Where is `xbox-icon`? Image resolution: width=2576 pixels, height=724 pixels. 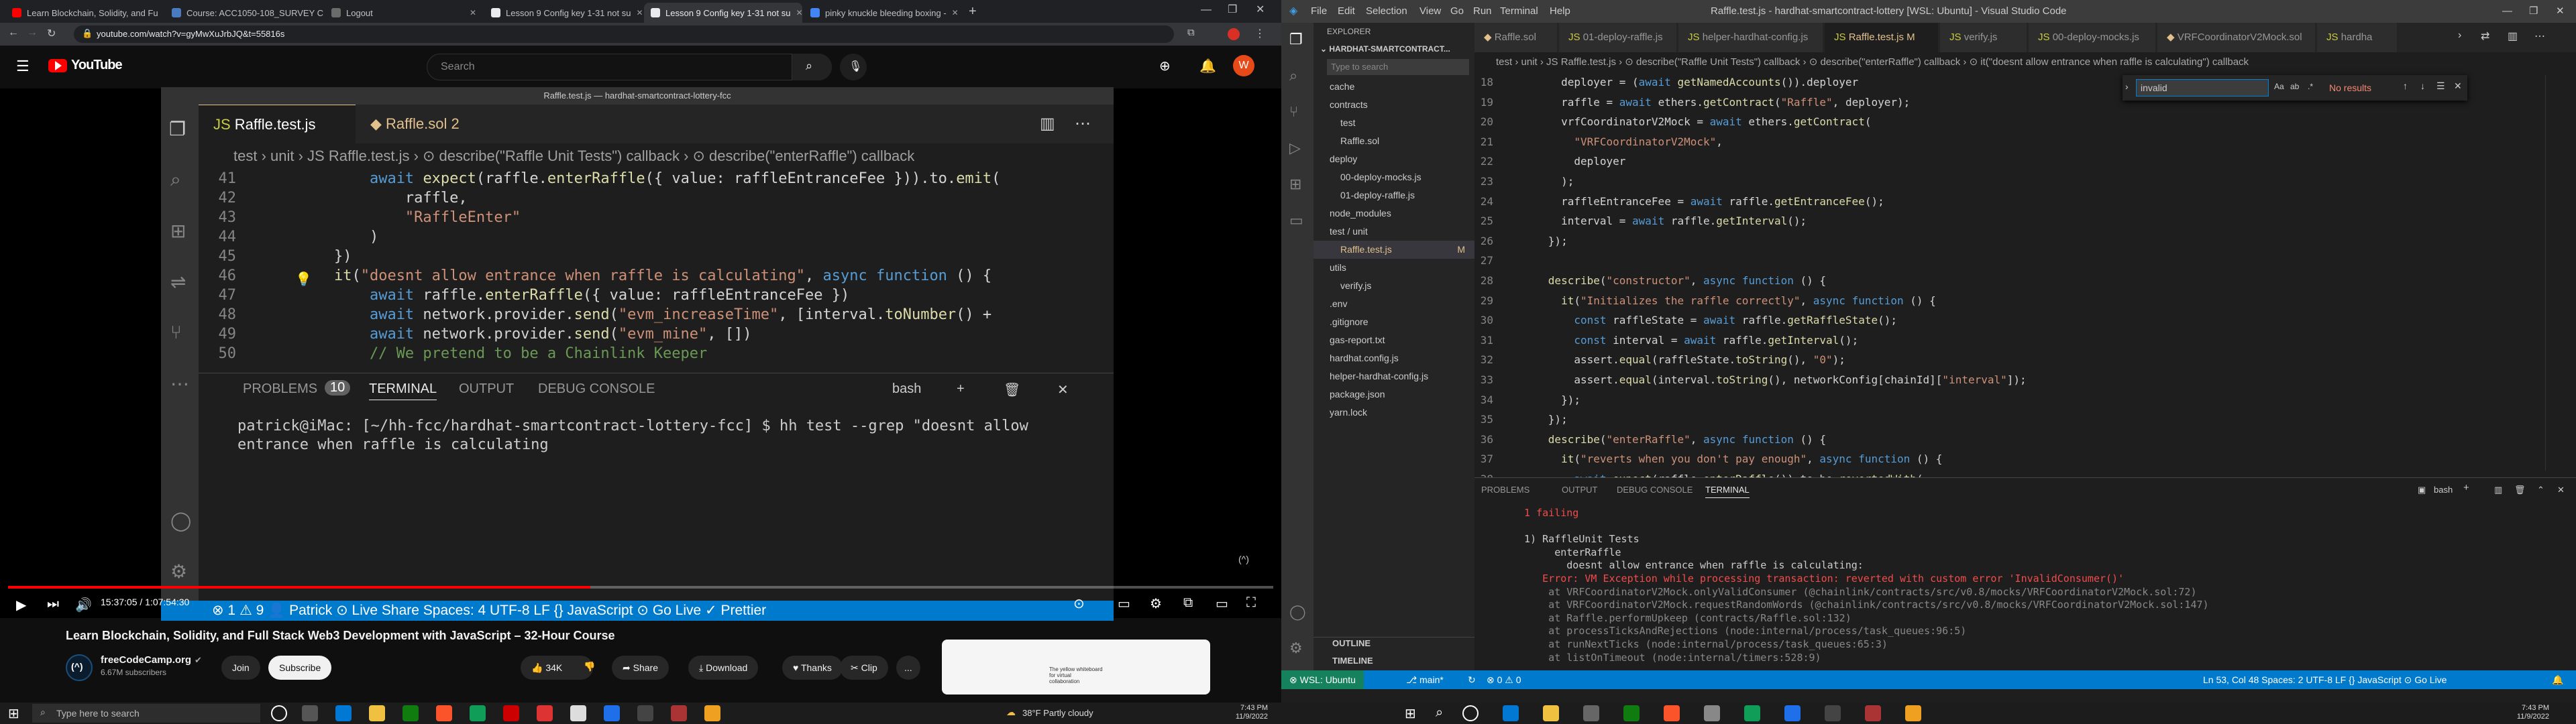
xbox-icon is located at coordinates (410, 713).